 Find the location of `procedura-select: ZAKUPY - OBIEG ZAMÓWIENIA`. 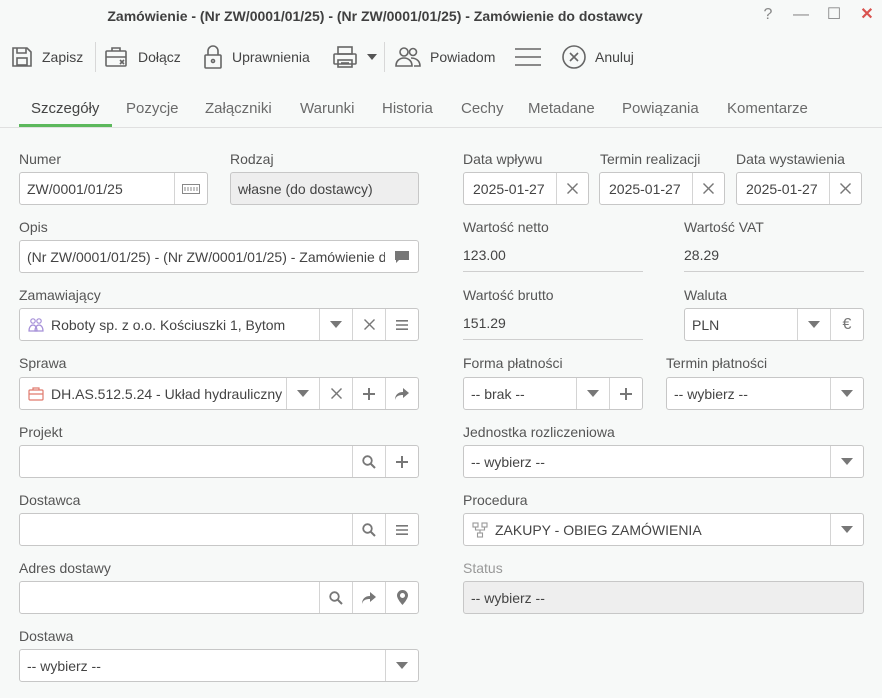

procedura-select: ZAKUPY - OBIEG ZAMÓWIENIA is located at coordinates (663, 529).